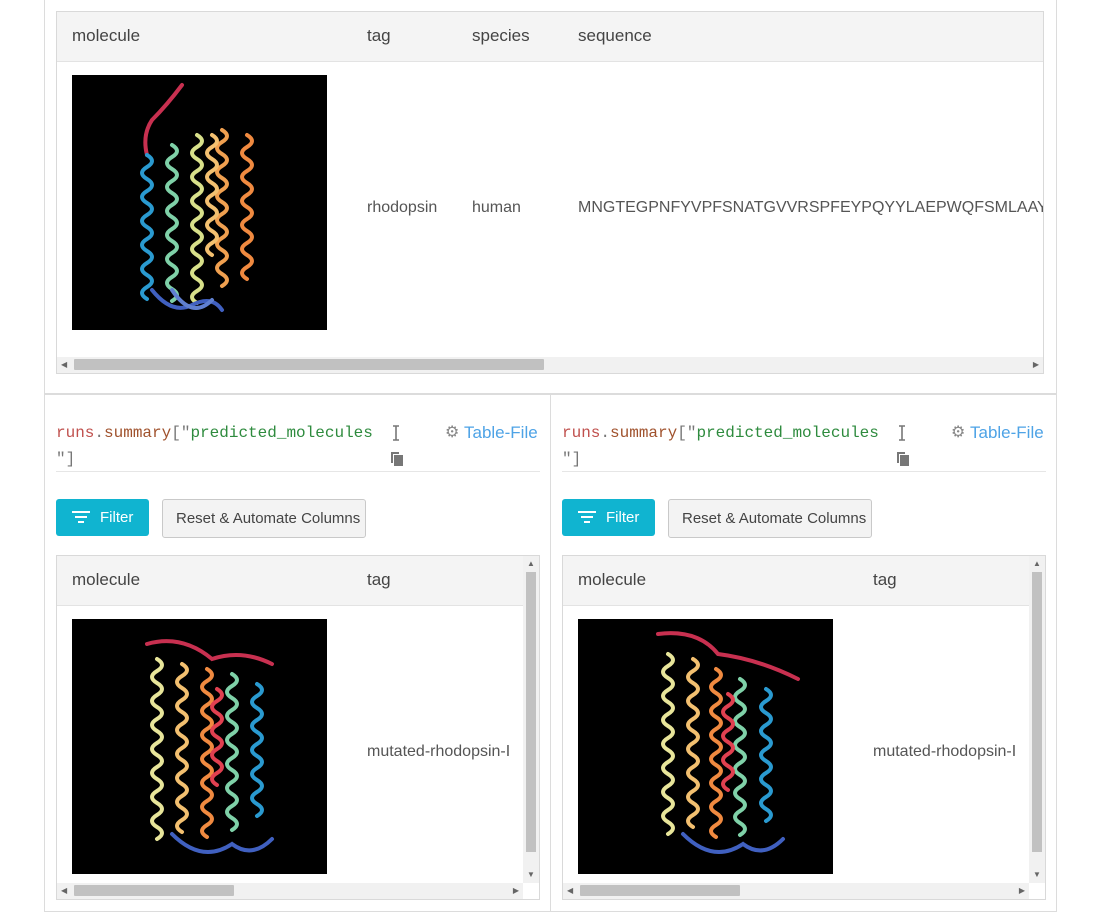 This screenshot has height=915, width=1100. What do you see at coordinates (496, 207) in the screenshot?
I see `cell-species: human` at bounding box center [496, 207].